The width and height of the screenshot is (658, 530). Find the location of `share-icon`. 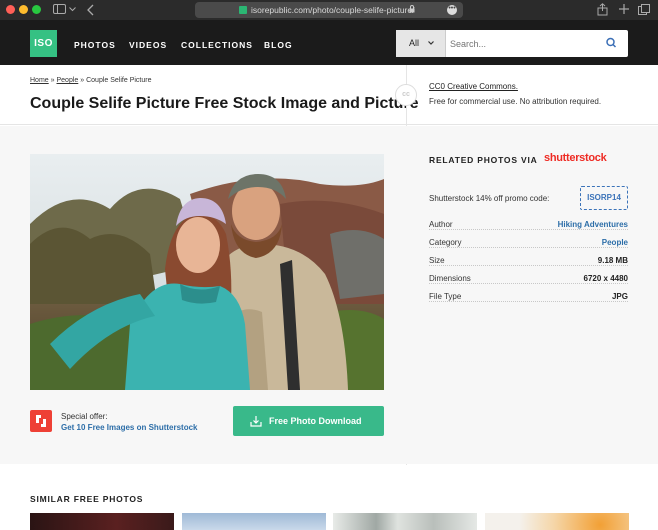

share-icon is located at coordinates (602, 9).